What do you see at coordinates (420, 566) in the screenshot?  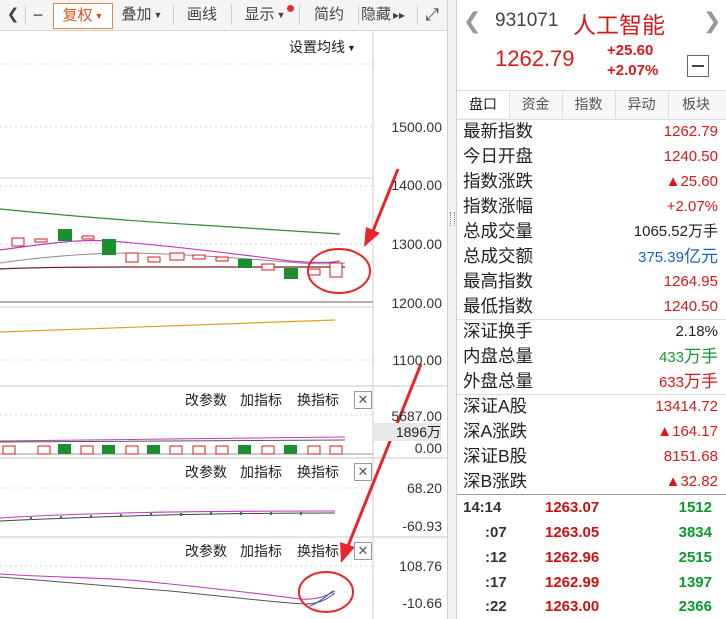 I see `axis-label: 108.76` at bounding box center [420, 566].